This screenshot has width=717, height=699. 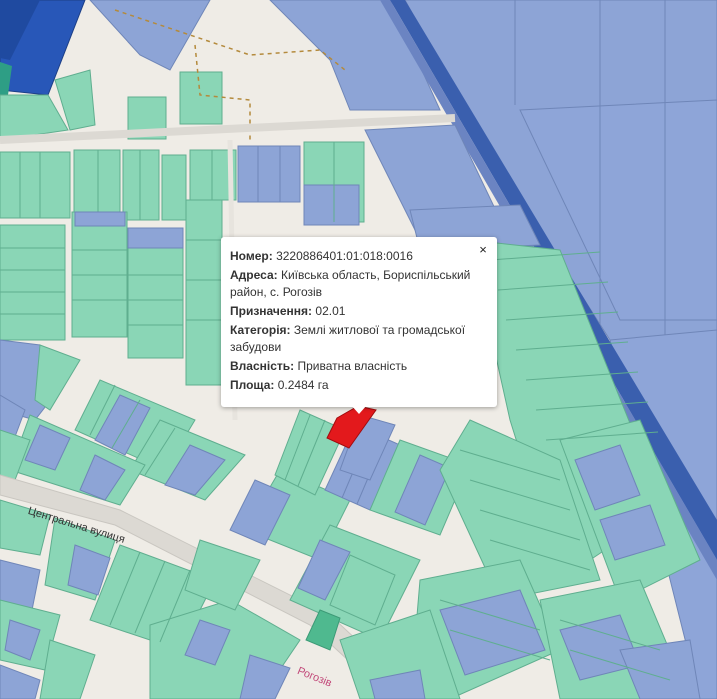 I want to click on field-number: Номер: 3220886401:01:018:0016, so click(x=321, y=256).